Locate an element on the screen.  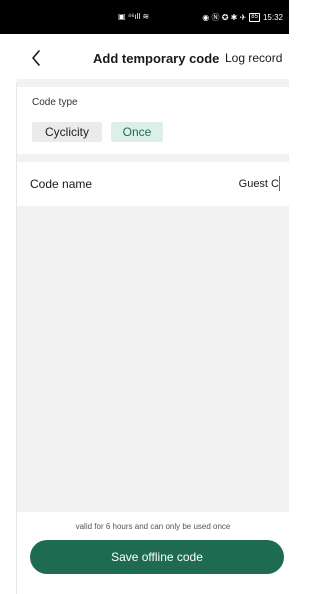
code-type-option-cyclicity: Cyclicity is located at coordinates (67, 132).